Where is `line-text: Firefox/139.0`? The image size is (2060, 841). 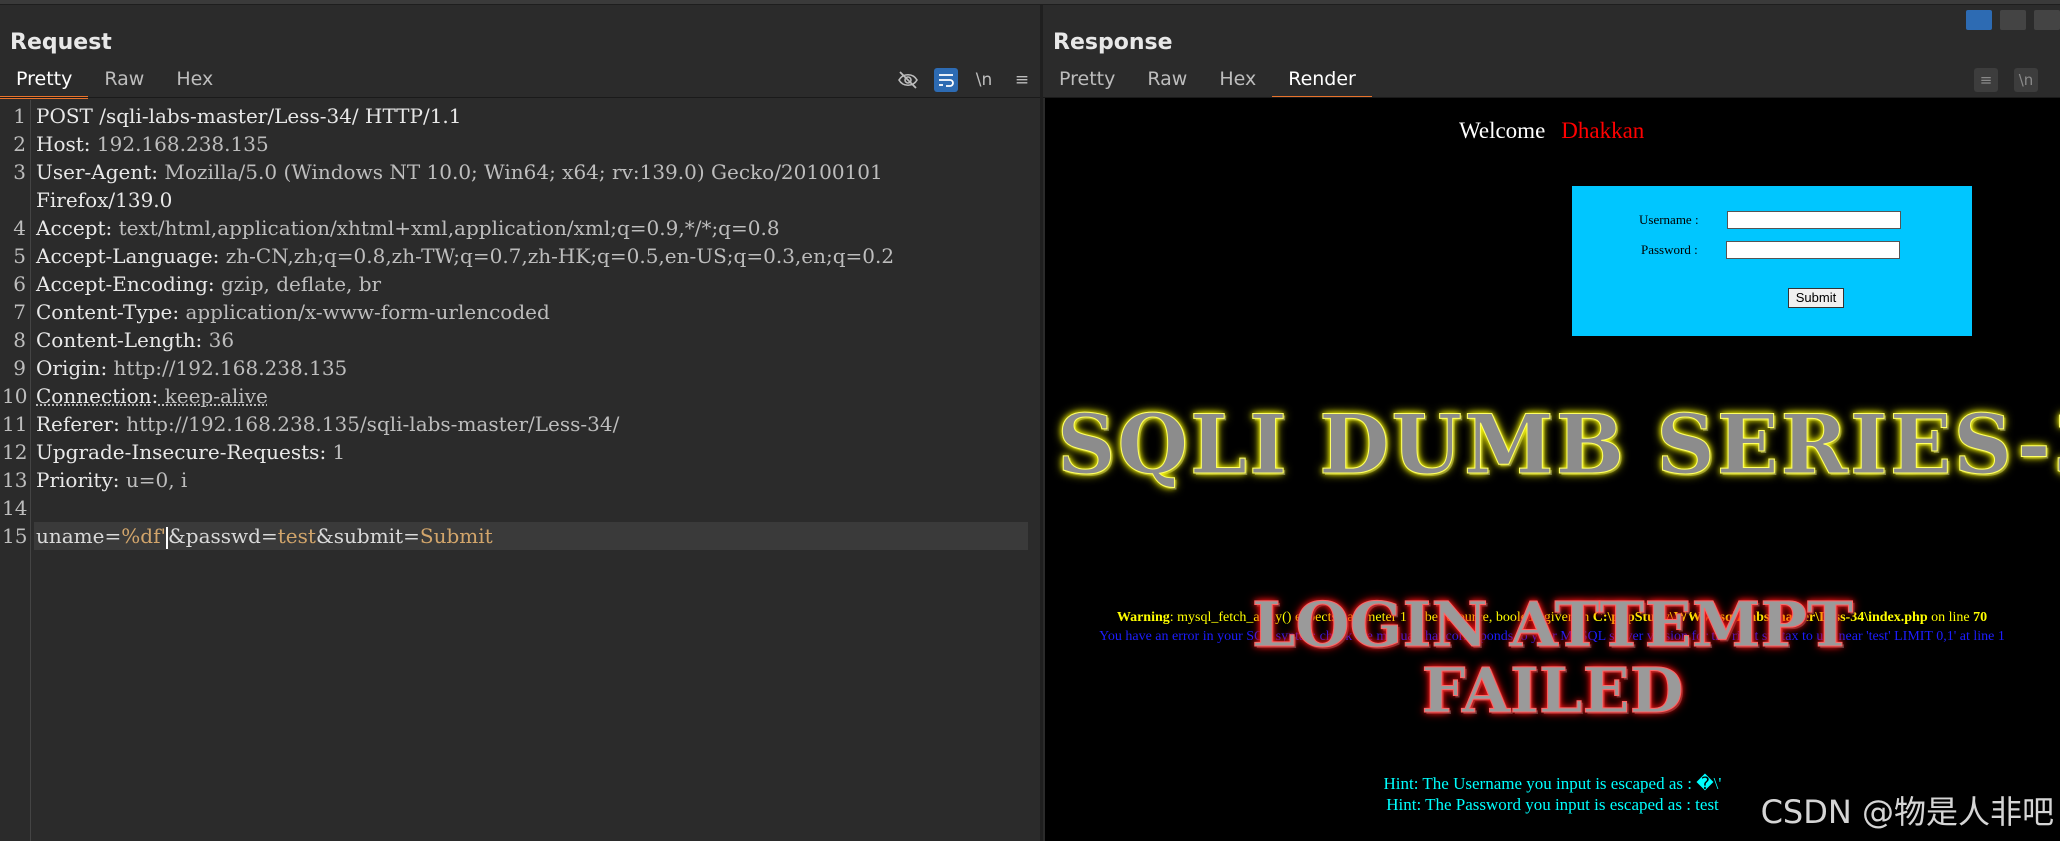 line-text: Firefox/139.0 is located at coordinates (104, 200).